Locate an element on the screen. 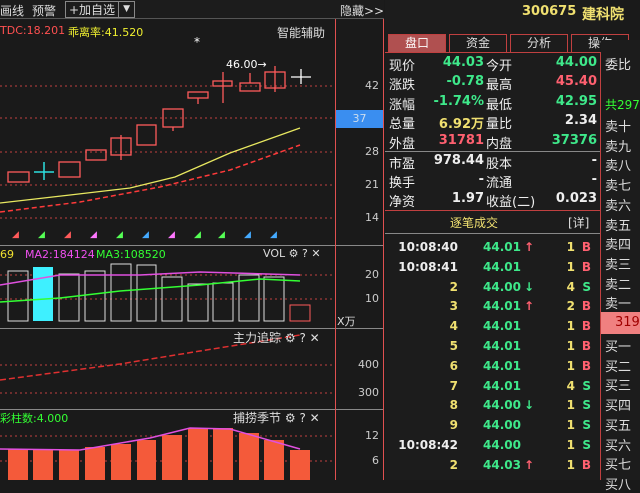 This screenshot has width=640, height=493. smart-assist-button: 智能辅助 is located at coordinates (301, 32).